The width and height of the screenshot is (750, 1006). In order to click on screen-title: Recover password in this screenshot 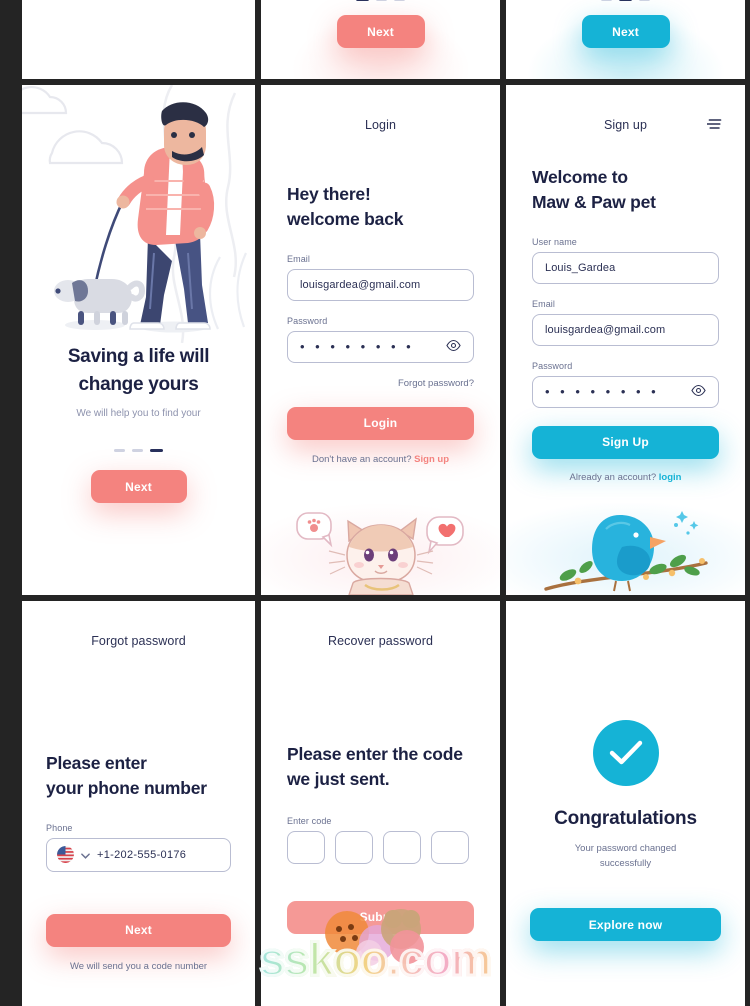, I will do `click(380, 624)`.